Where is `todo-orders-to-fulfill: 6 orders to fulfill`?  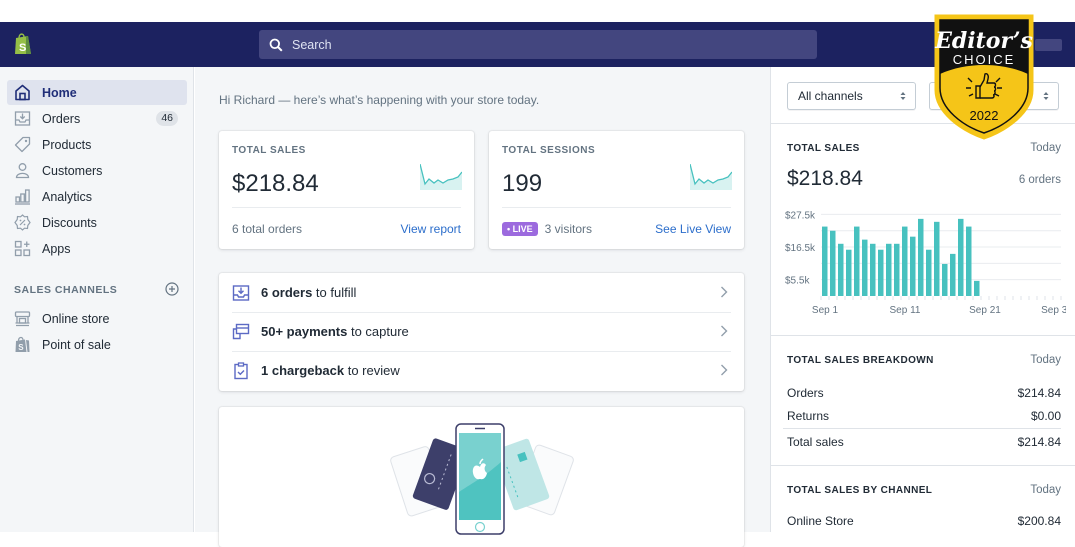
todo-orders-to-fulfill: 6 orders to fulfill is located at coordinates (481, 292).